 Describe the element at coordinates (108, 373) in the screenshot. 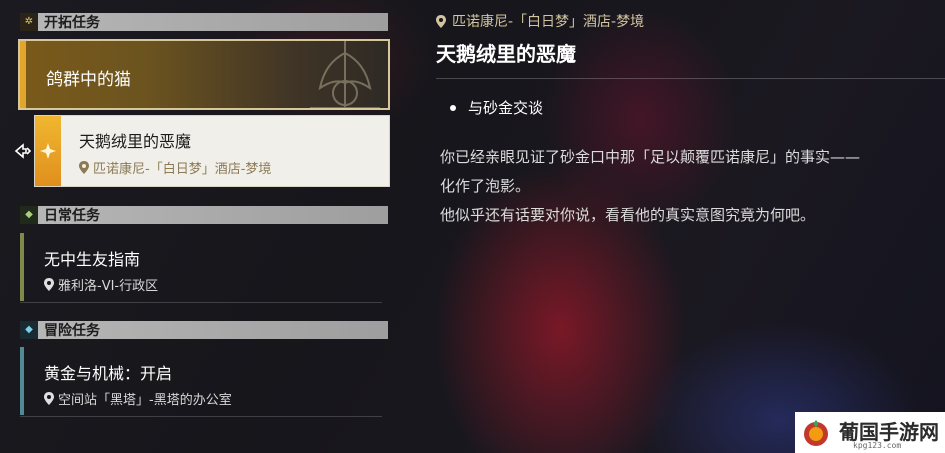

I see `quest-title: 黄金与机械：开启` at that location.